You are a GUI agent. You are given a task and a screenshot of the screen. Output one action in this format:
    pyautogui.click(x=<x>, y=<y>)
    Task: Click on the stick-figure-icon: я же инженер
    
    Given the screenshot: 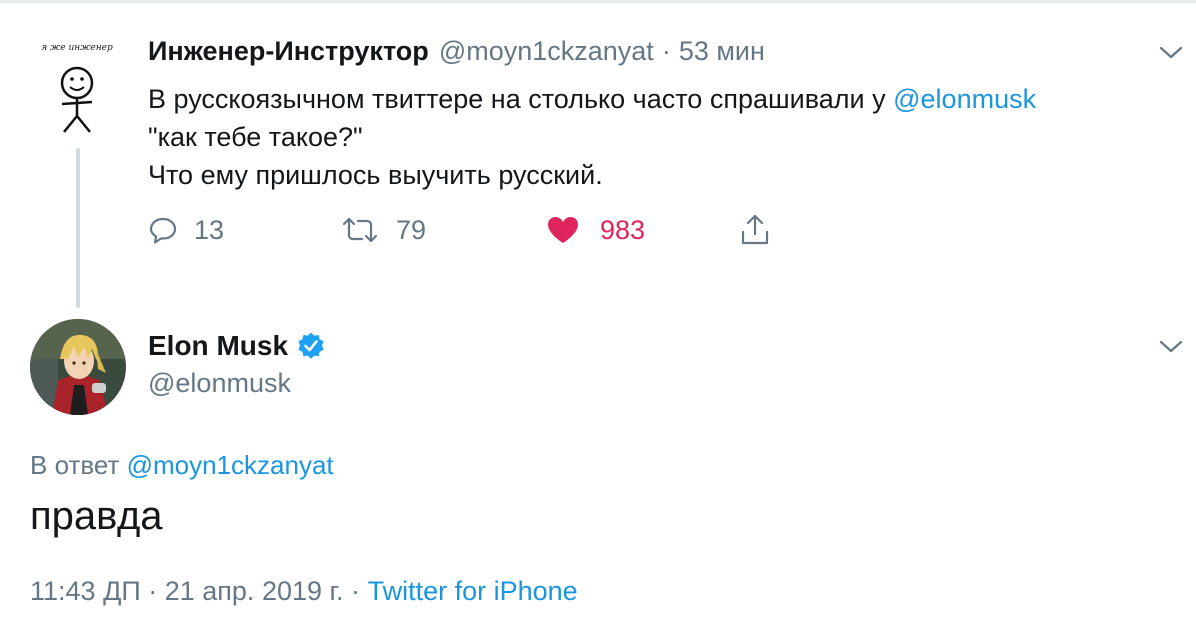 What is the action you would take?
    pyautogui.click(x=77, y=88)
    